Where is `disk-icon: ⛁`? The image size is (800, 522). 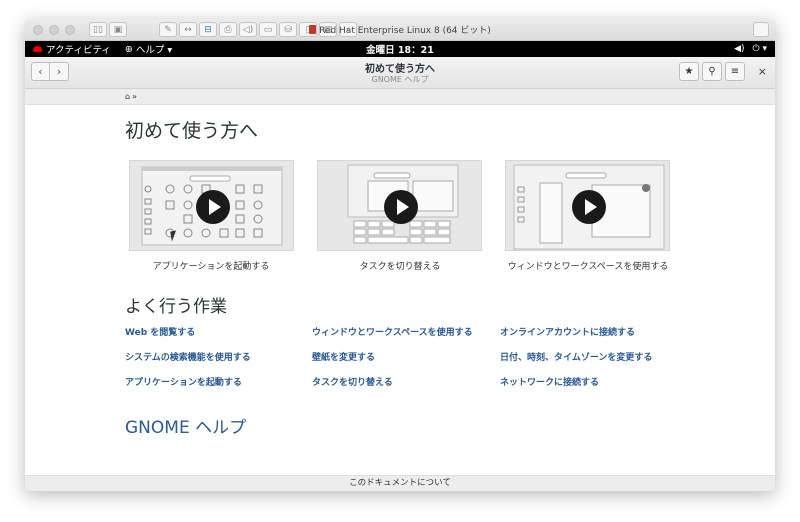
disk-icon: ⛁ is located at coordinates (288, 29).